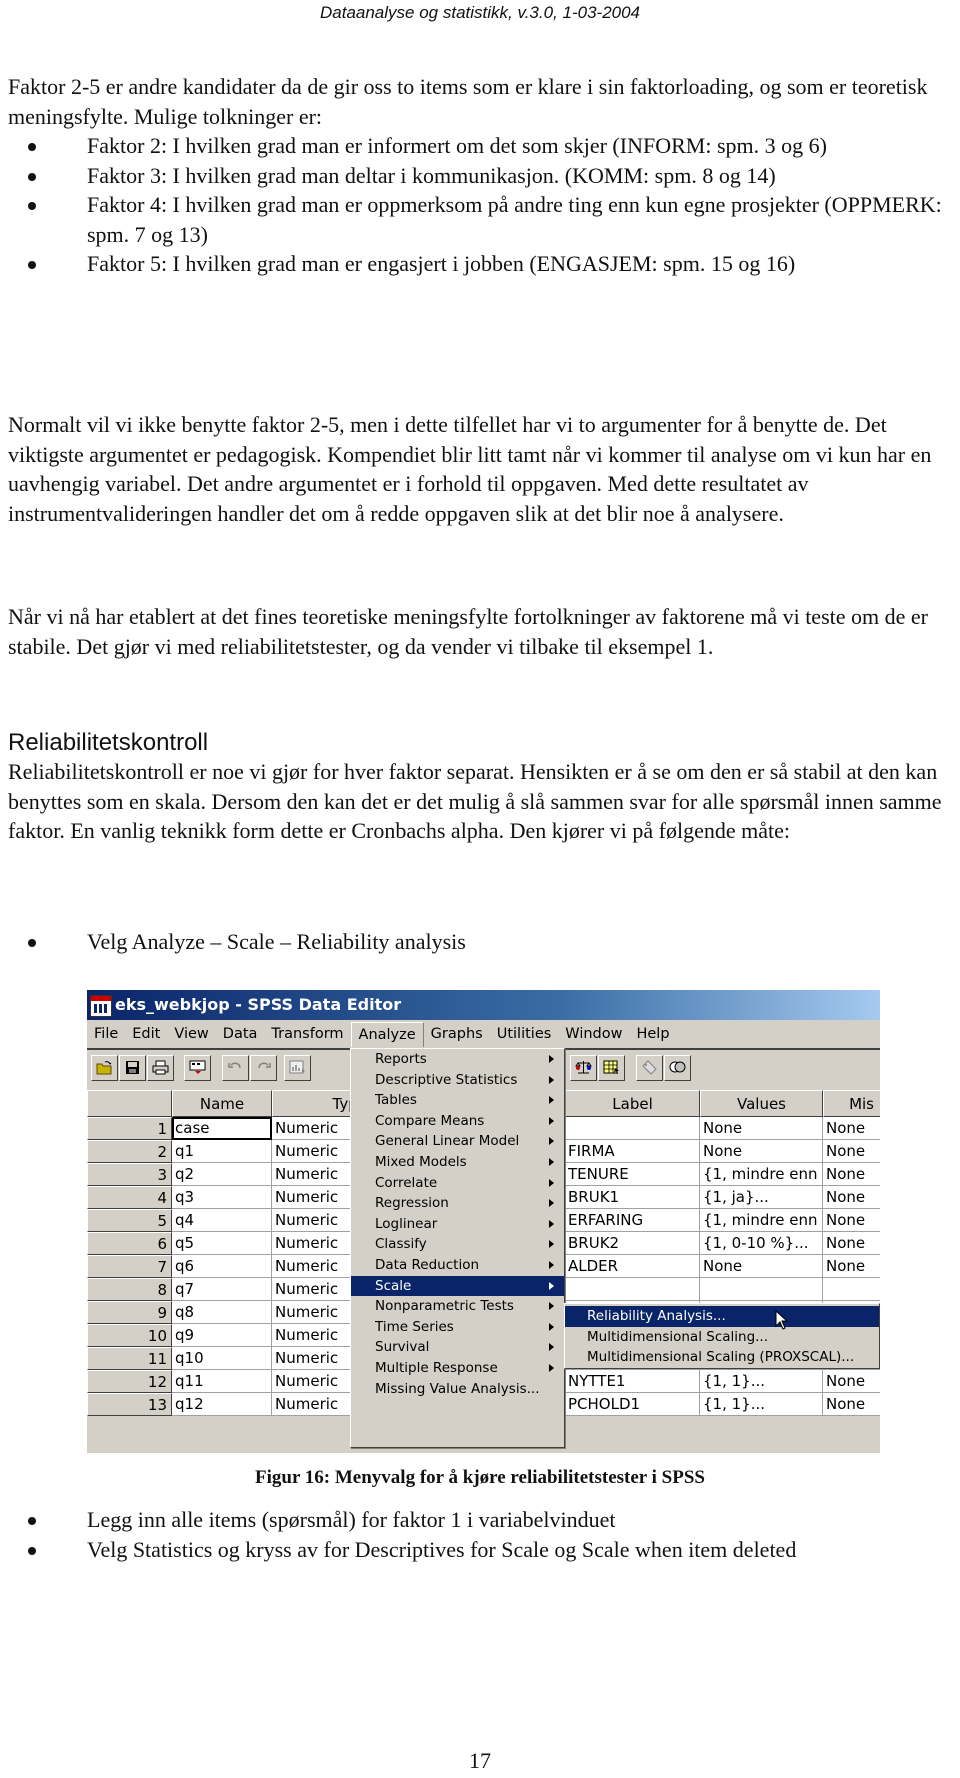 Image resolution: width=960 pixels, height=1778 pixels. I want to click on row-number: 11, so click(129, 1358).